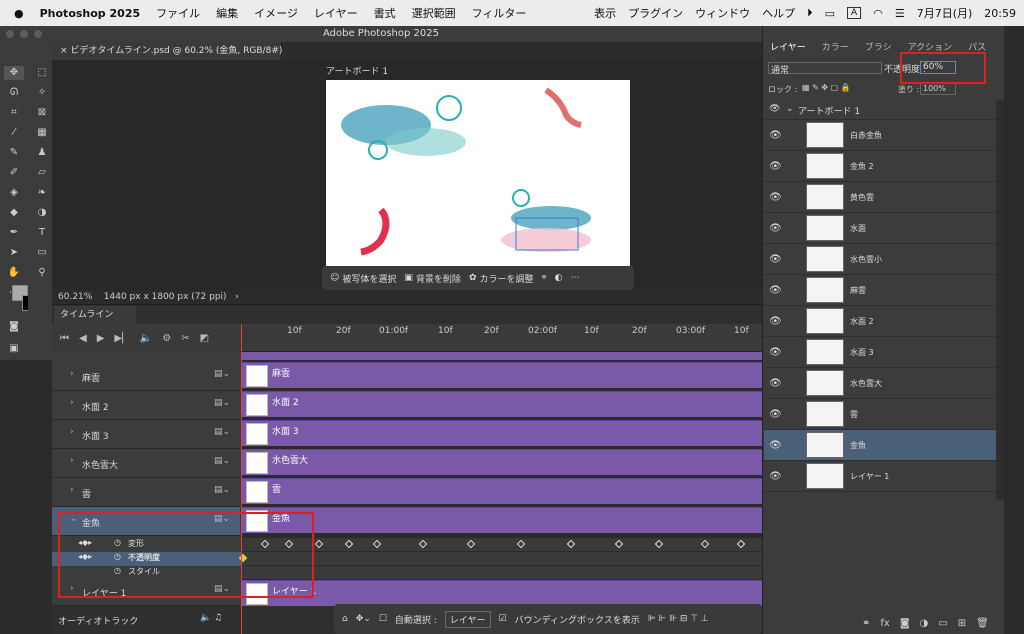 The image size is (1024, 634). I want to click on track-clip-selected: 金魚, so click(502, 520).